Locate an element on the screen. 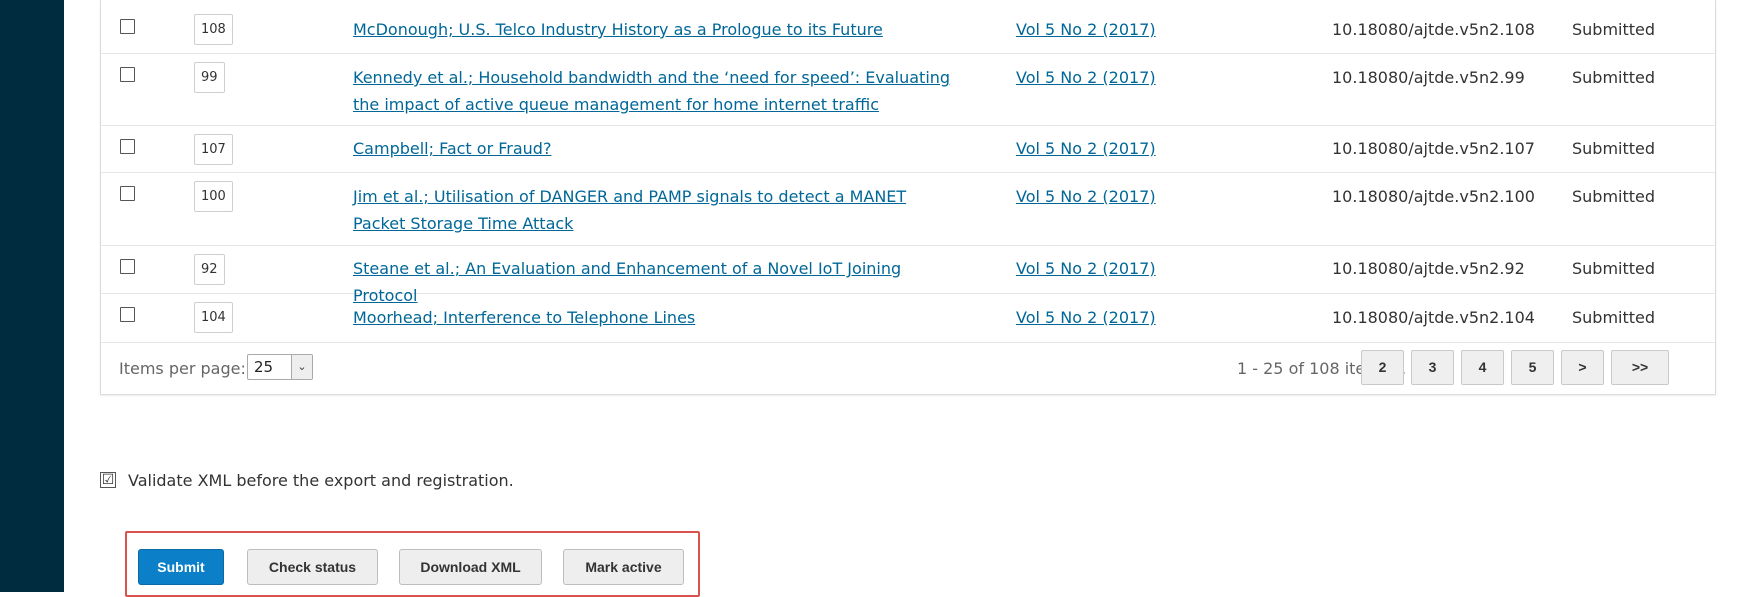 The width and height of the screenshot is (1737, 597). article-id-badge: 99 is located at coordinates (209, 77).